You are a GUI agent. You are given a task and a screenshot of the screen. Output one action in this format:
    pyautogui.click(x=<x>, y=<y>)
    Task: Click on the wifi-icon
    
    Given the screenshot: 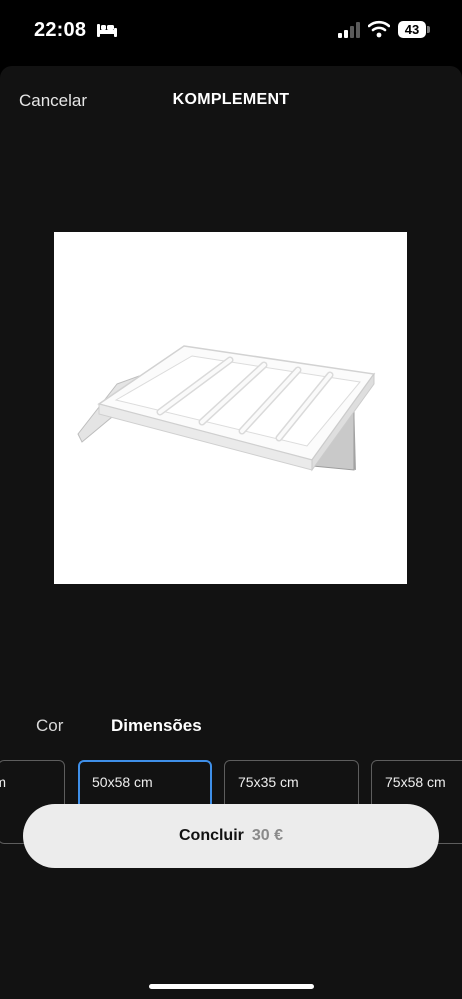 What is the action you would take?
    pyautogui.click(x=379, y=29)
    